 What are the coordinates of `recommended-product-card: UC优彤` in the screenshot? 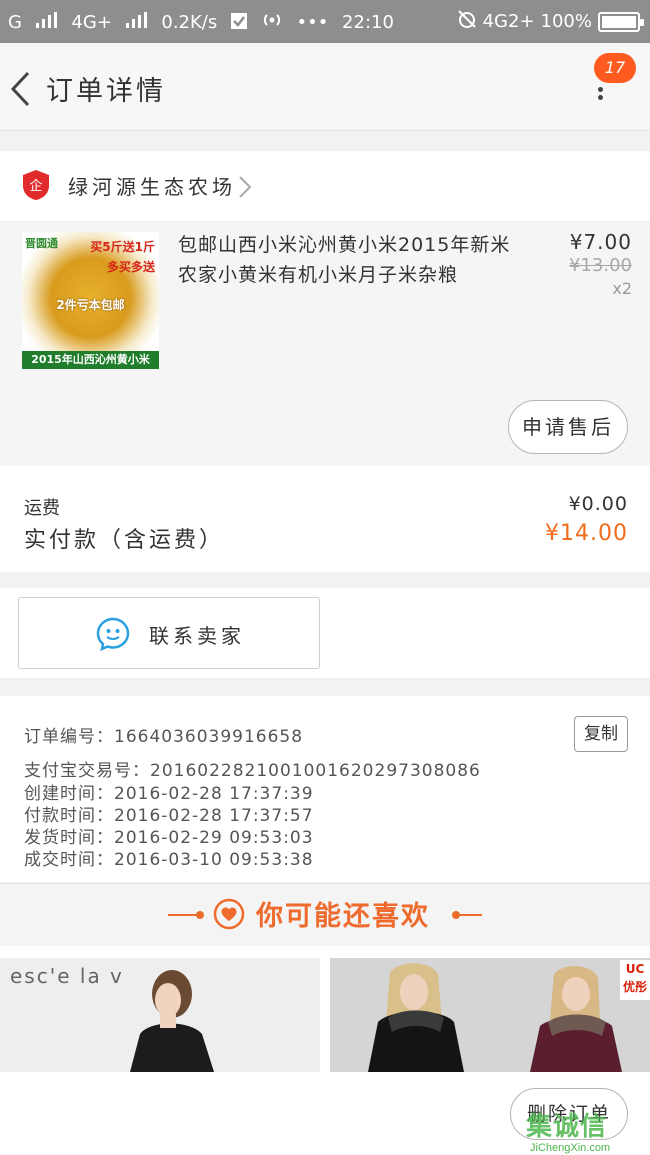 It's located at (490, 1015).